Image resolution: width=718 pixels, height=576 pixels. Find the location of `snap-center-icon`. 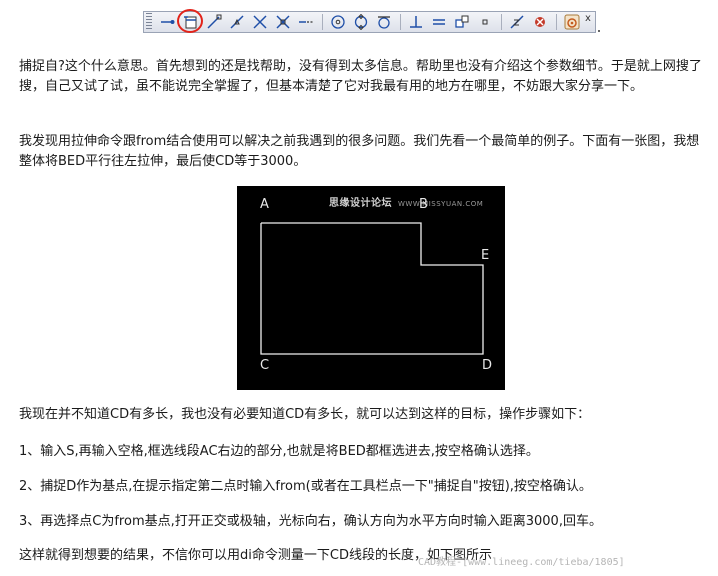

snap-center-icon is located at coordinates (338, 22).